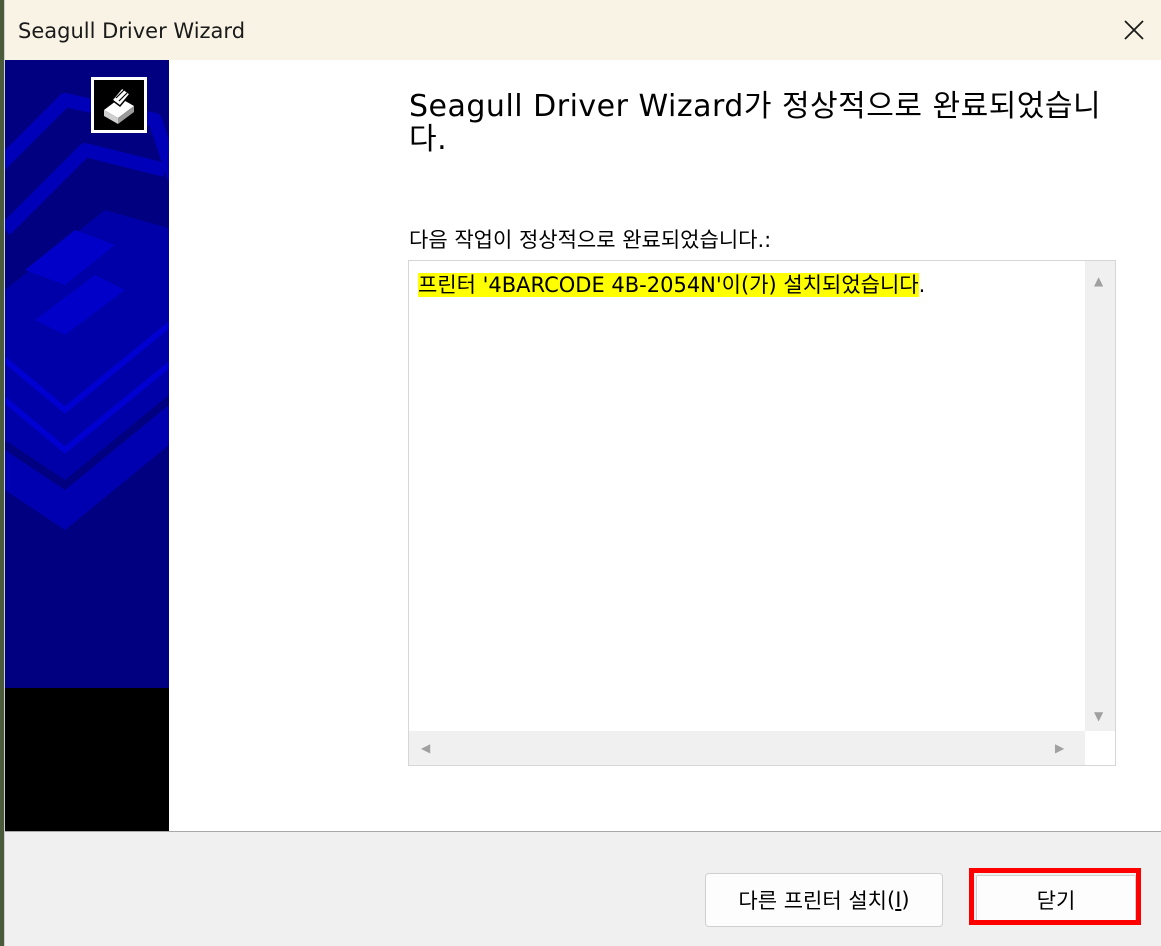 This screenshot has width=1161, height=946. I want to click on vertical-scrollbar: ▲ ▼, so click(1100, 497).